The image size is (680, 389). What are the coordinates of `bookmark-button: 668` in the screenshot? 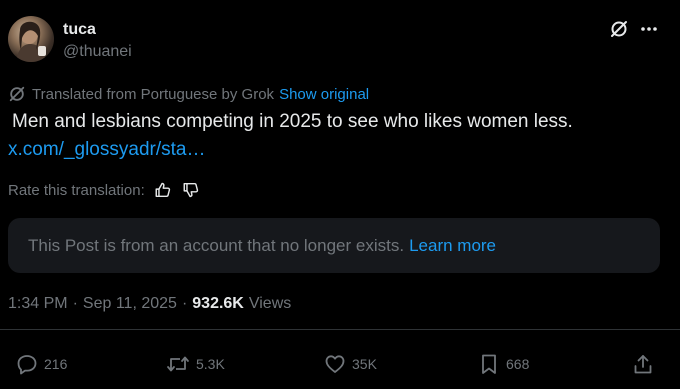 It's located at (503, 364).